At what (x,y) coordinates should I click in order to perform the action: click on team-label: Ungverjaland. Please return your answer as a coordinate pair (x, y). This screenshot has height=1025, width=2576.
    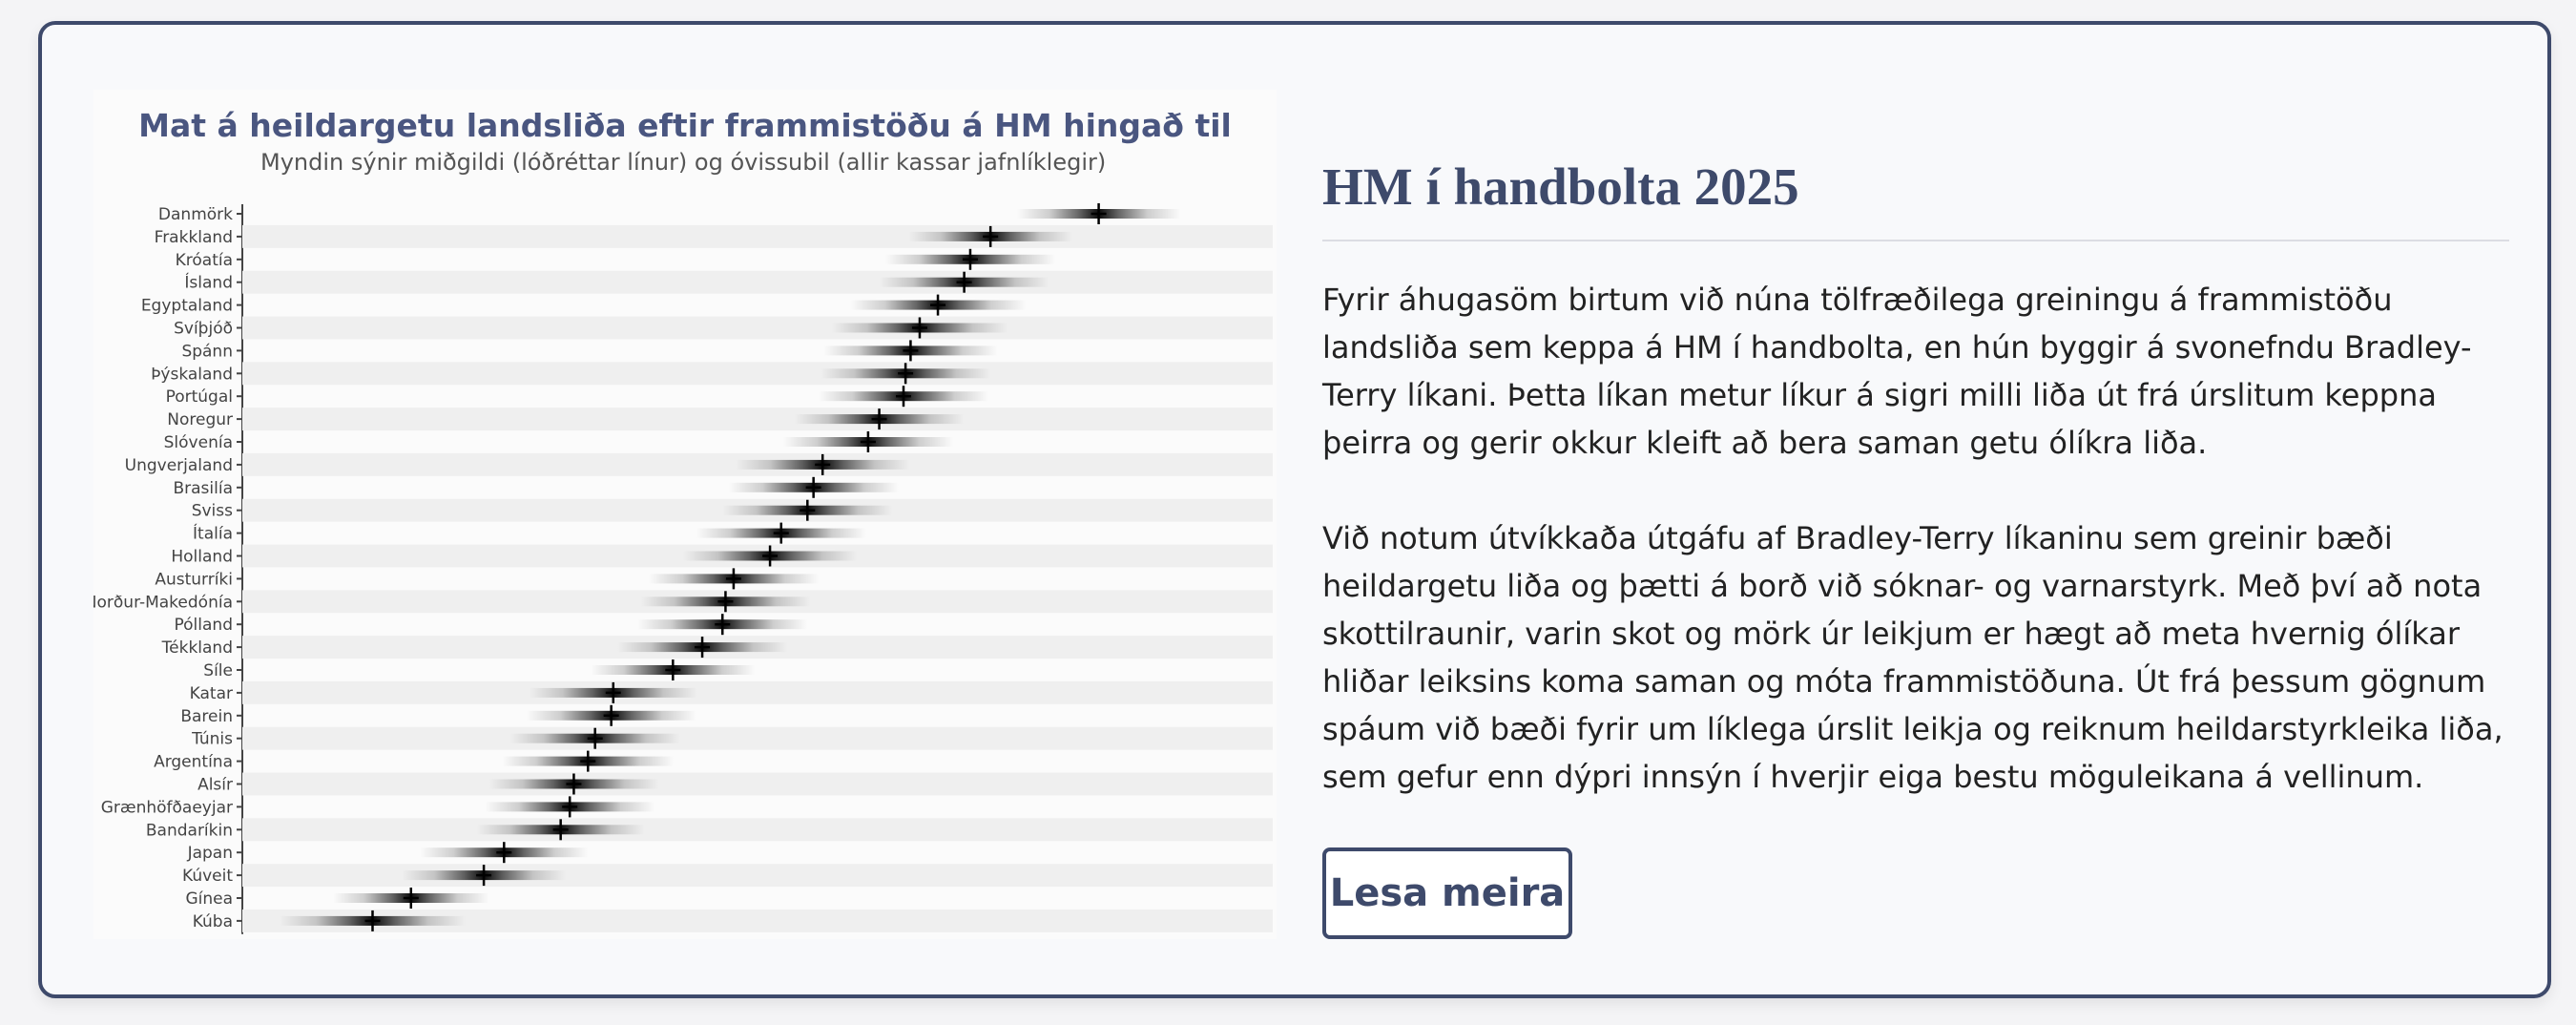
    Looking at the image, I should click on (179, 465).